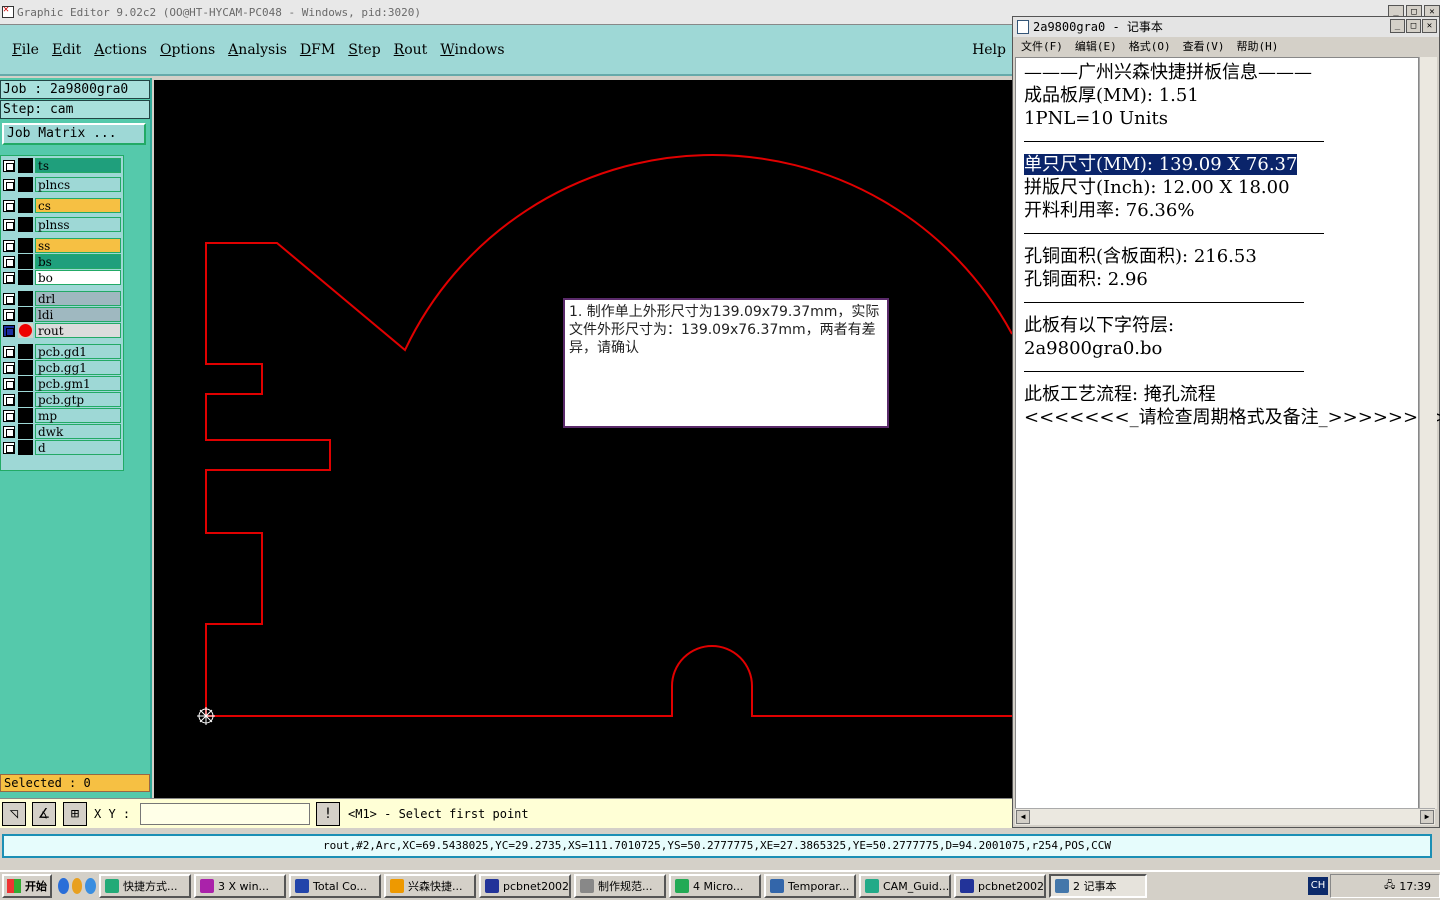 The height and width of the screenshot is (900, 1440). I want to click on layer-row-rout: rout, so click(62, 330).